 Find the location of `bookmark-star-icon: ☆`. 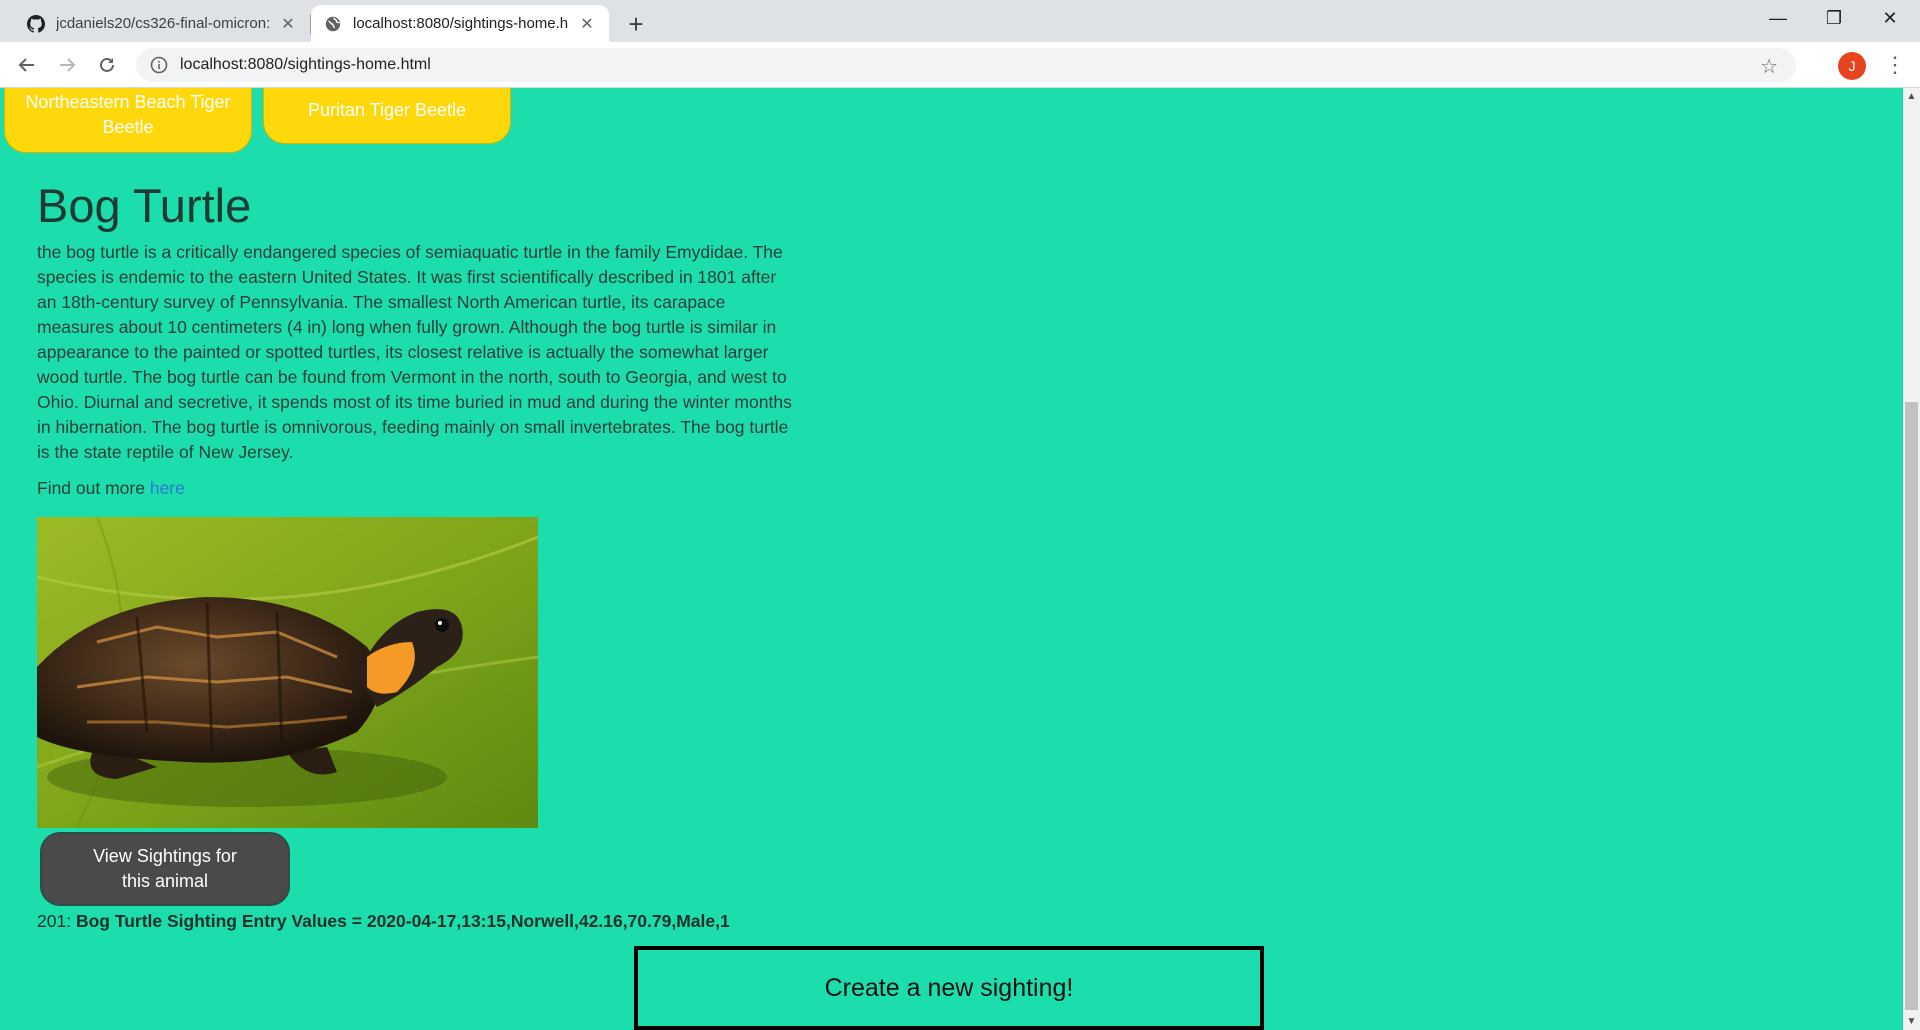

bookmark-star-icon: ☆ is located at coordinates (1769, 66).